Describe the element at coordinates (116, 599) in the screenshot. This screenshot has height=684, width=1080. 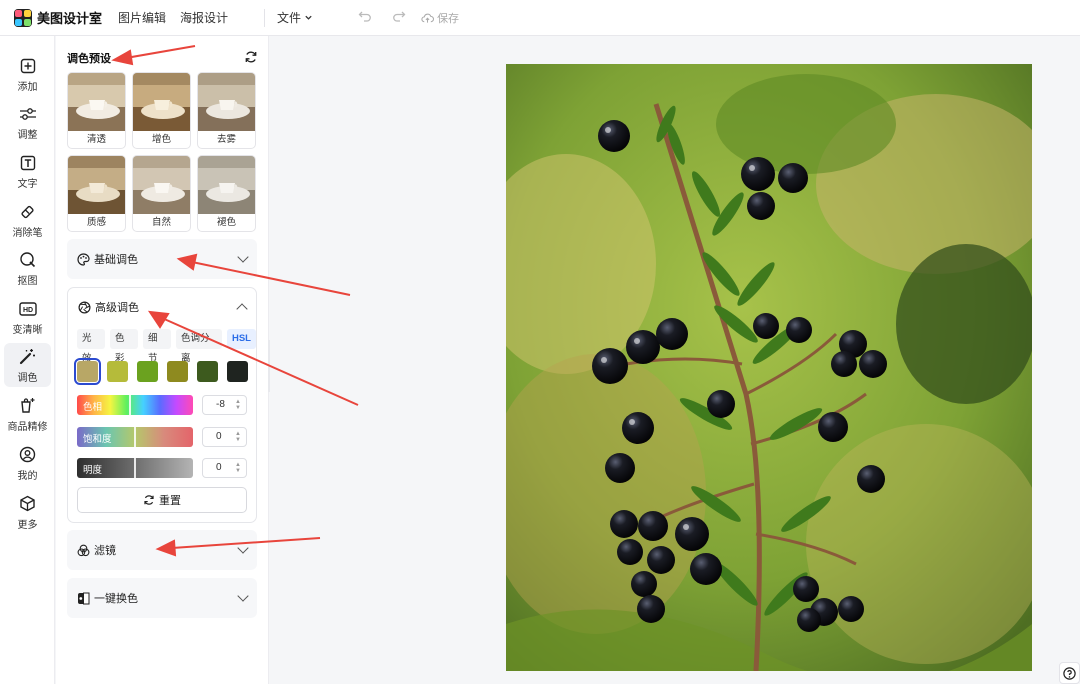
I see `section-title: 一键换色` at that location.